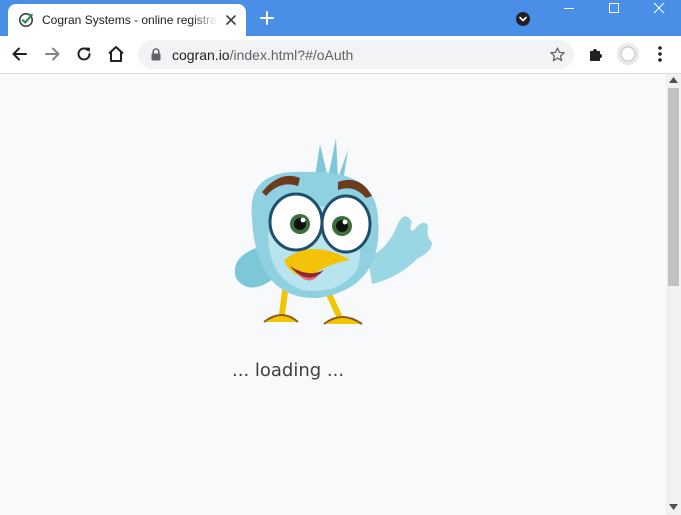 The width and height of the screenshot is (681, 515). I want to click on star-icon, so click(557, 54).